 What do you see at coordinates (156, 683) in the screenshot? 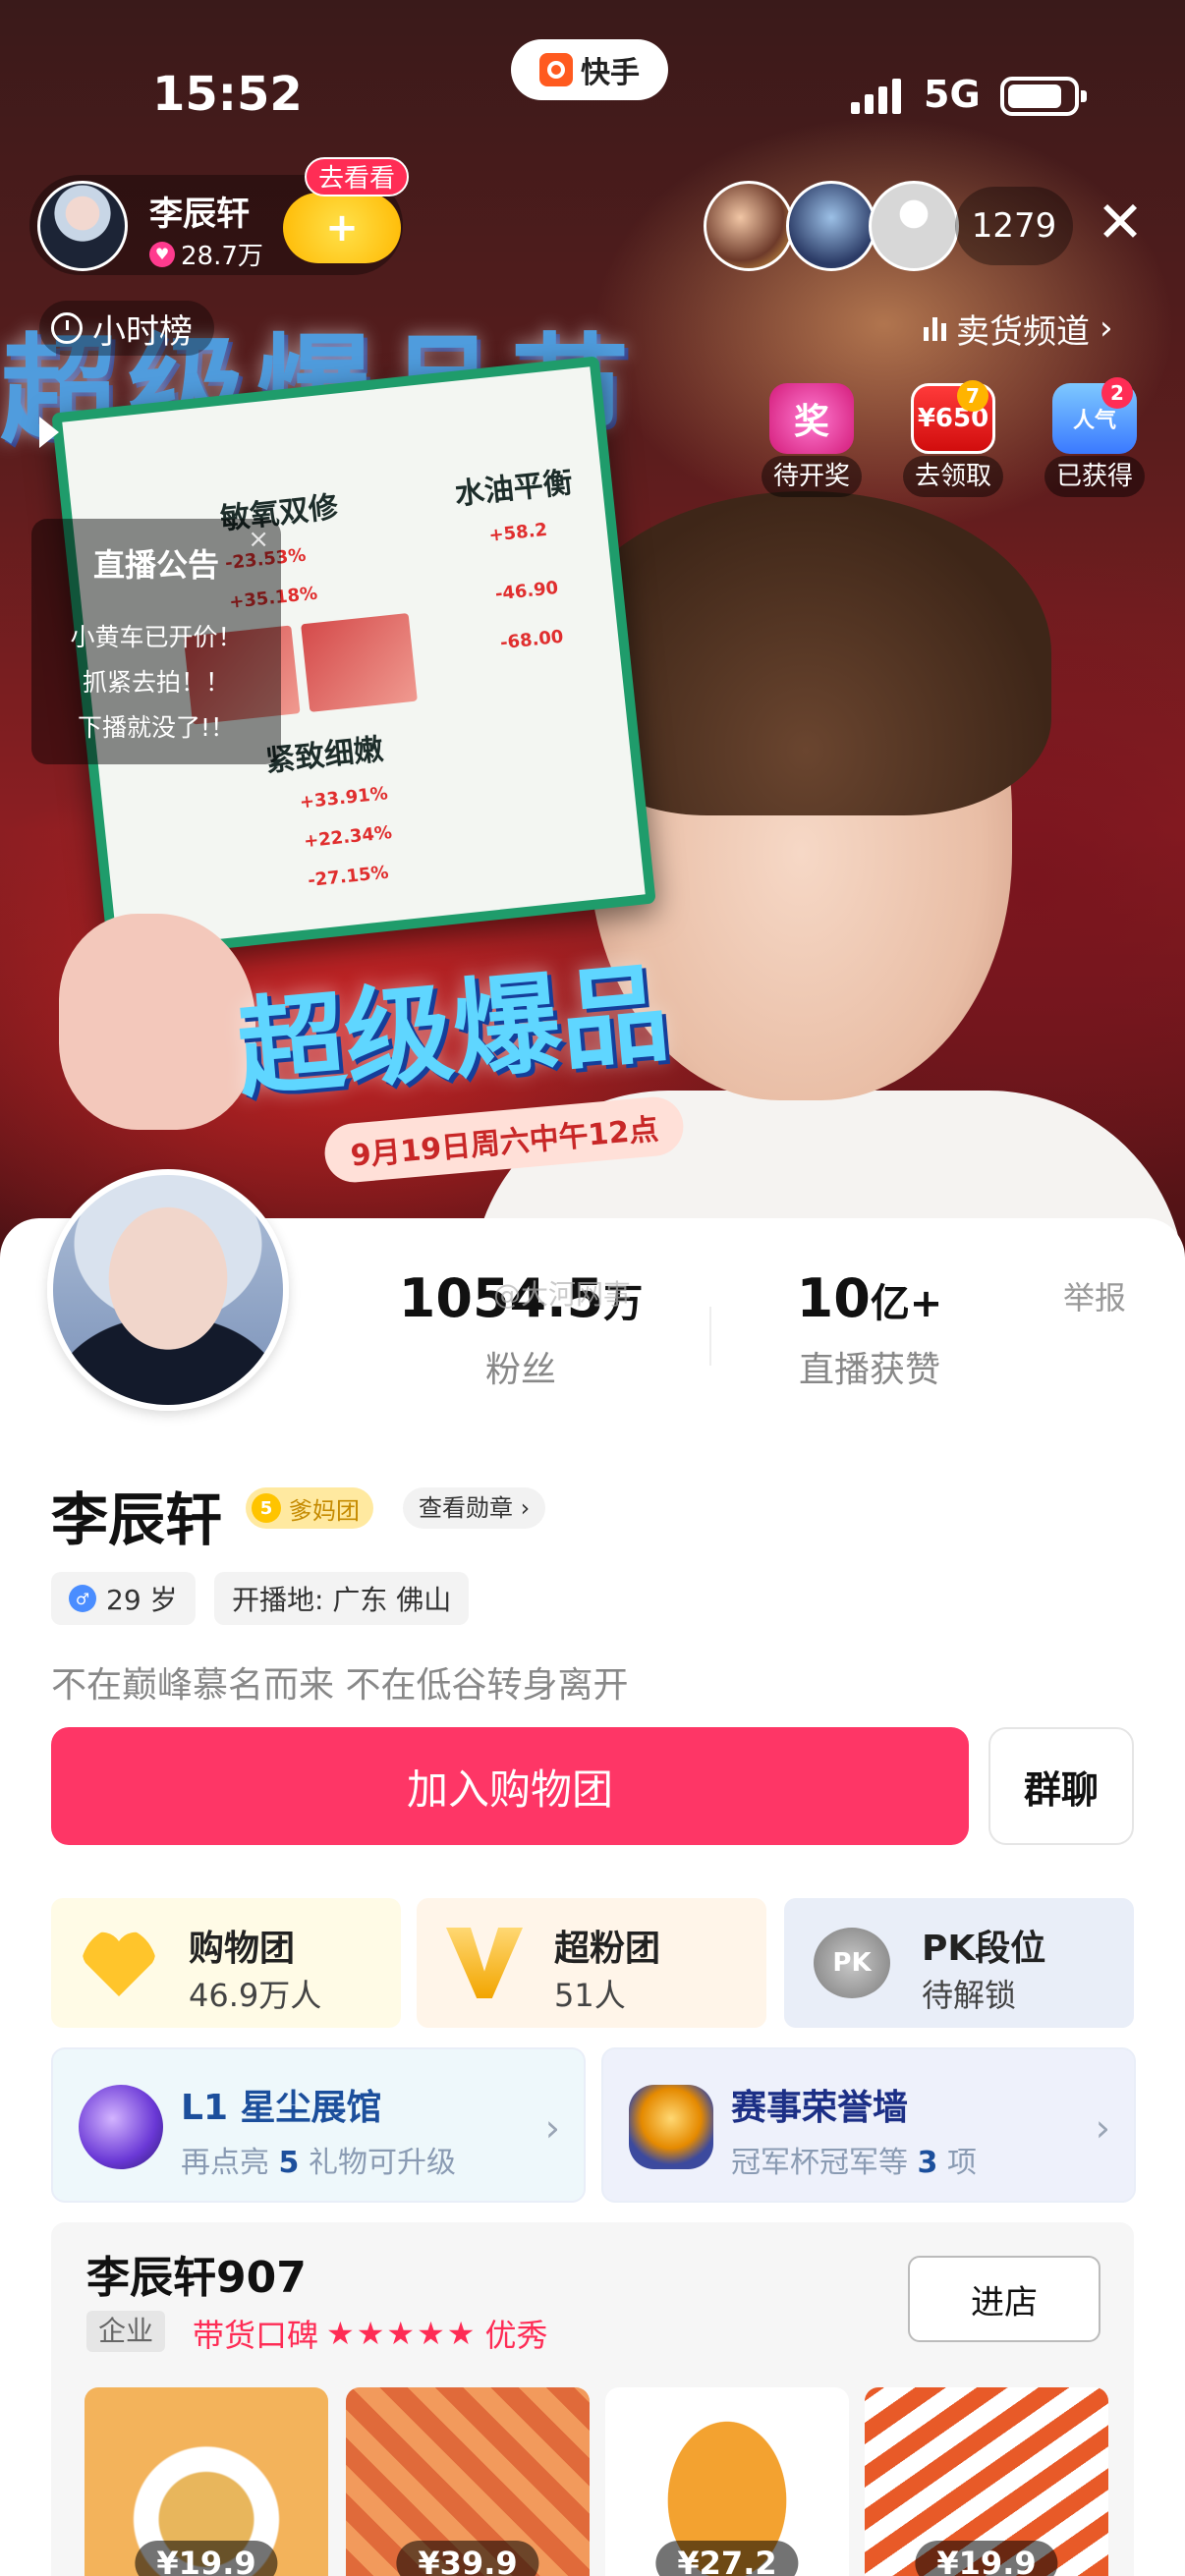
I see `announcement-body: 小黄车已开价！ 抓紧去拍！！ 下播就没了!！` at bounding box center [156, 683].